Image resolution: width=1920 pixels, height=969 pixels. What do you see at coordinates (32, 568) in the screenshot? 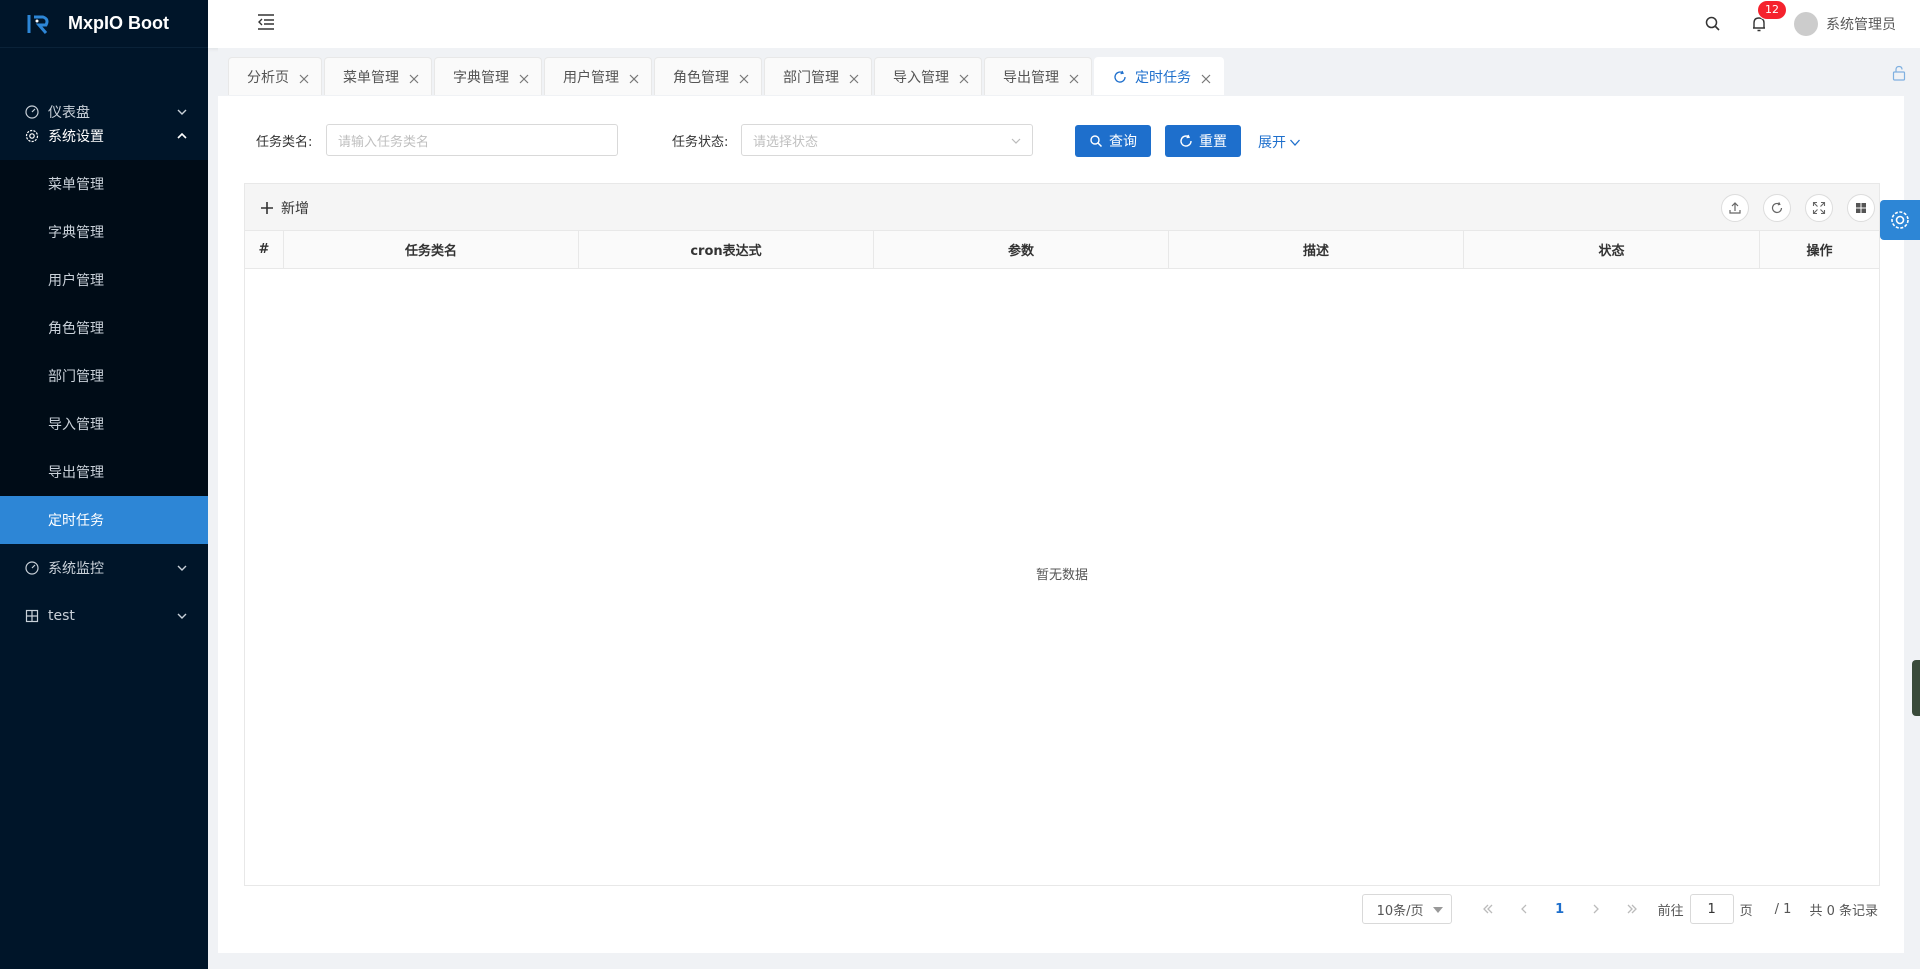
I see `dashboard-icon` at bounding box center [32, 568].